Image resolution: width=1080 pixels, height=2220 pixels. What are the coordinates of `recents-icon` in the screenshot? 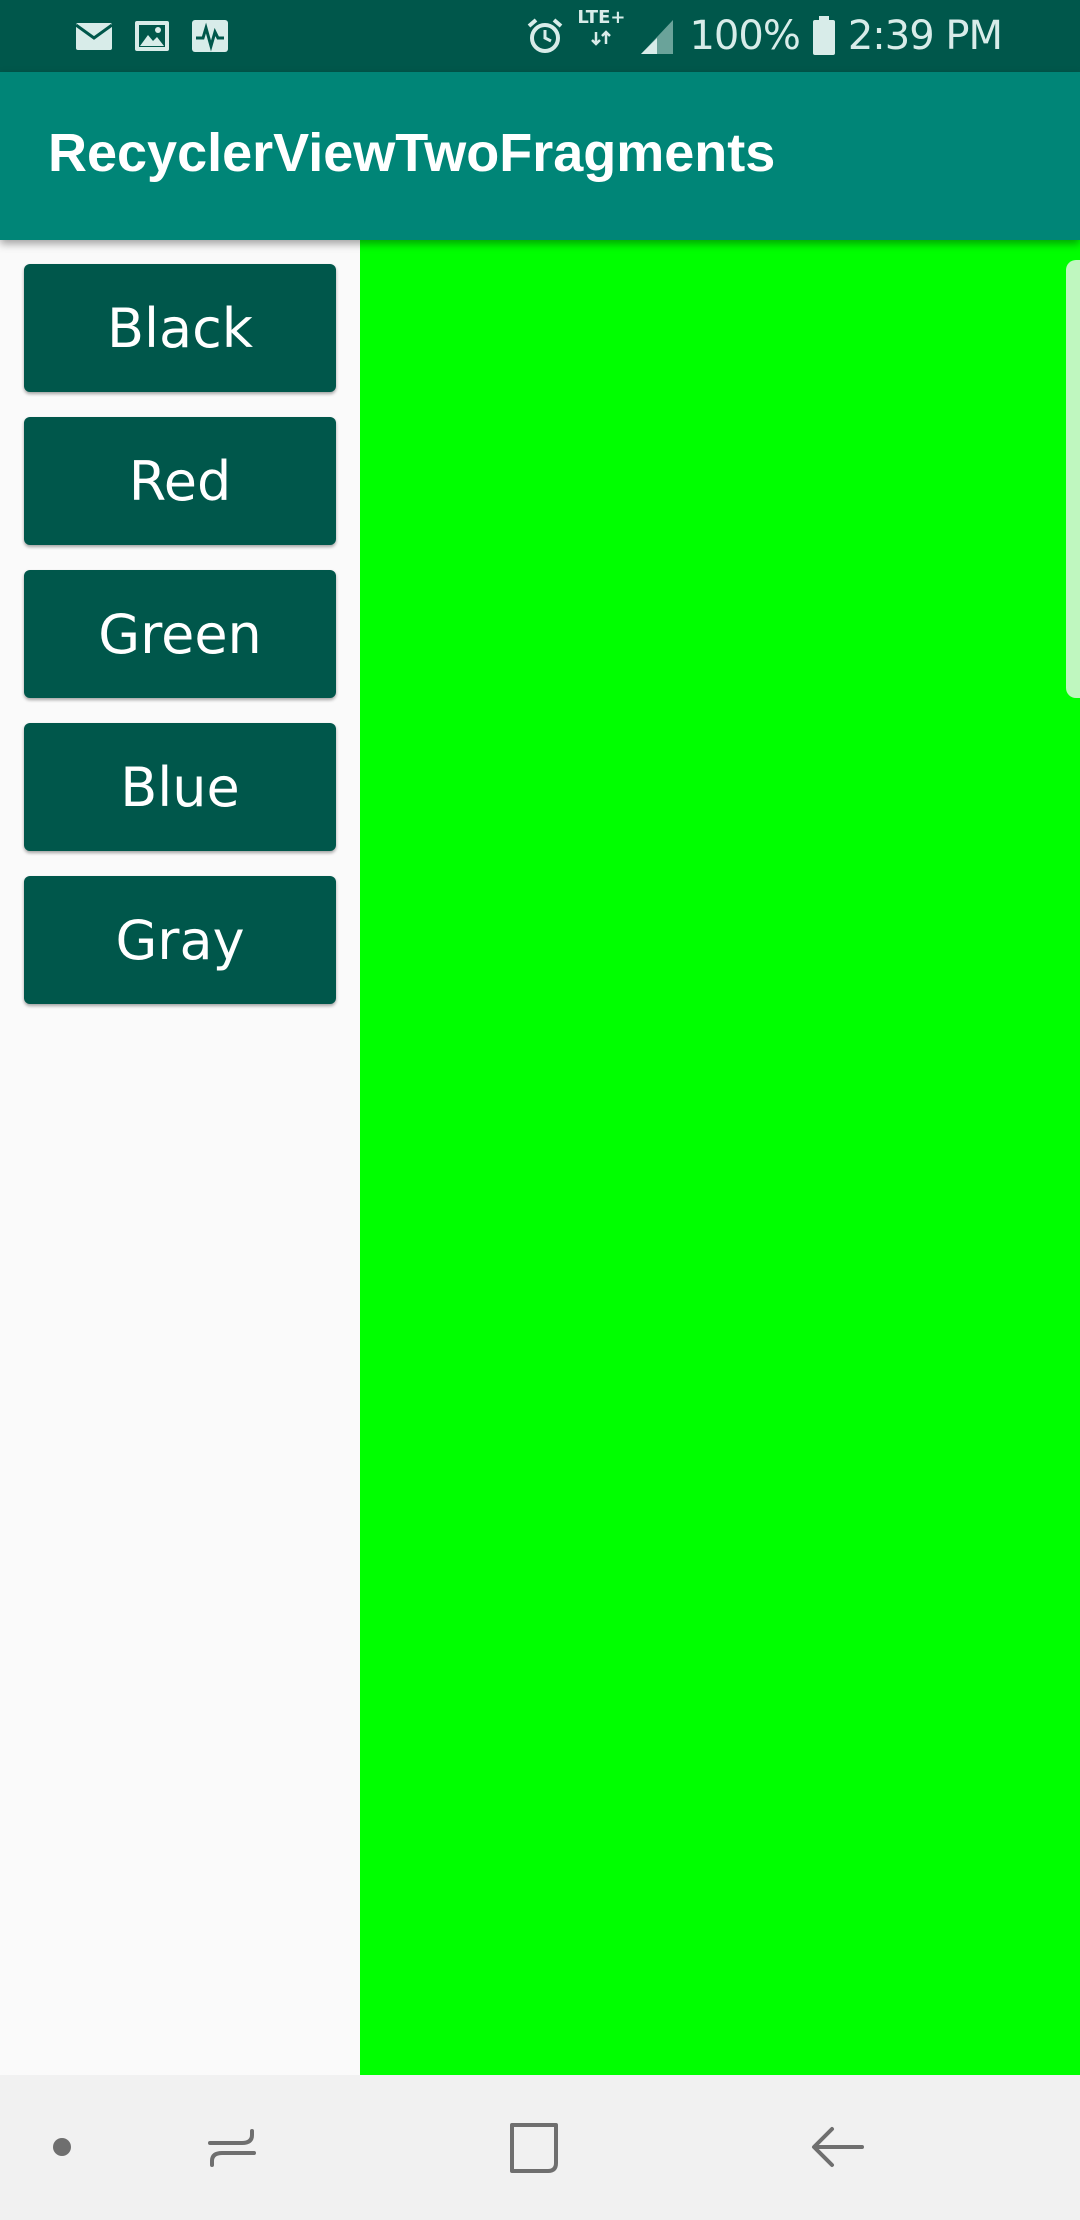 It's located at (232, 2147).